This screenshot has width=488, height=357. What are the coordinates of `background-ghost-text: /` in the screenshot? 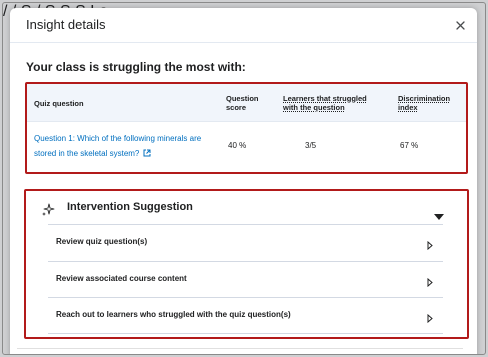 It's located at (5, 11).